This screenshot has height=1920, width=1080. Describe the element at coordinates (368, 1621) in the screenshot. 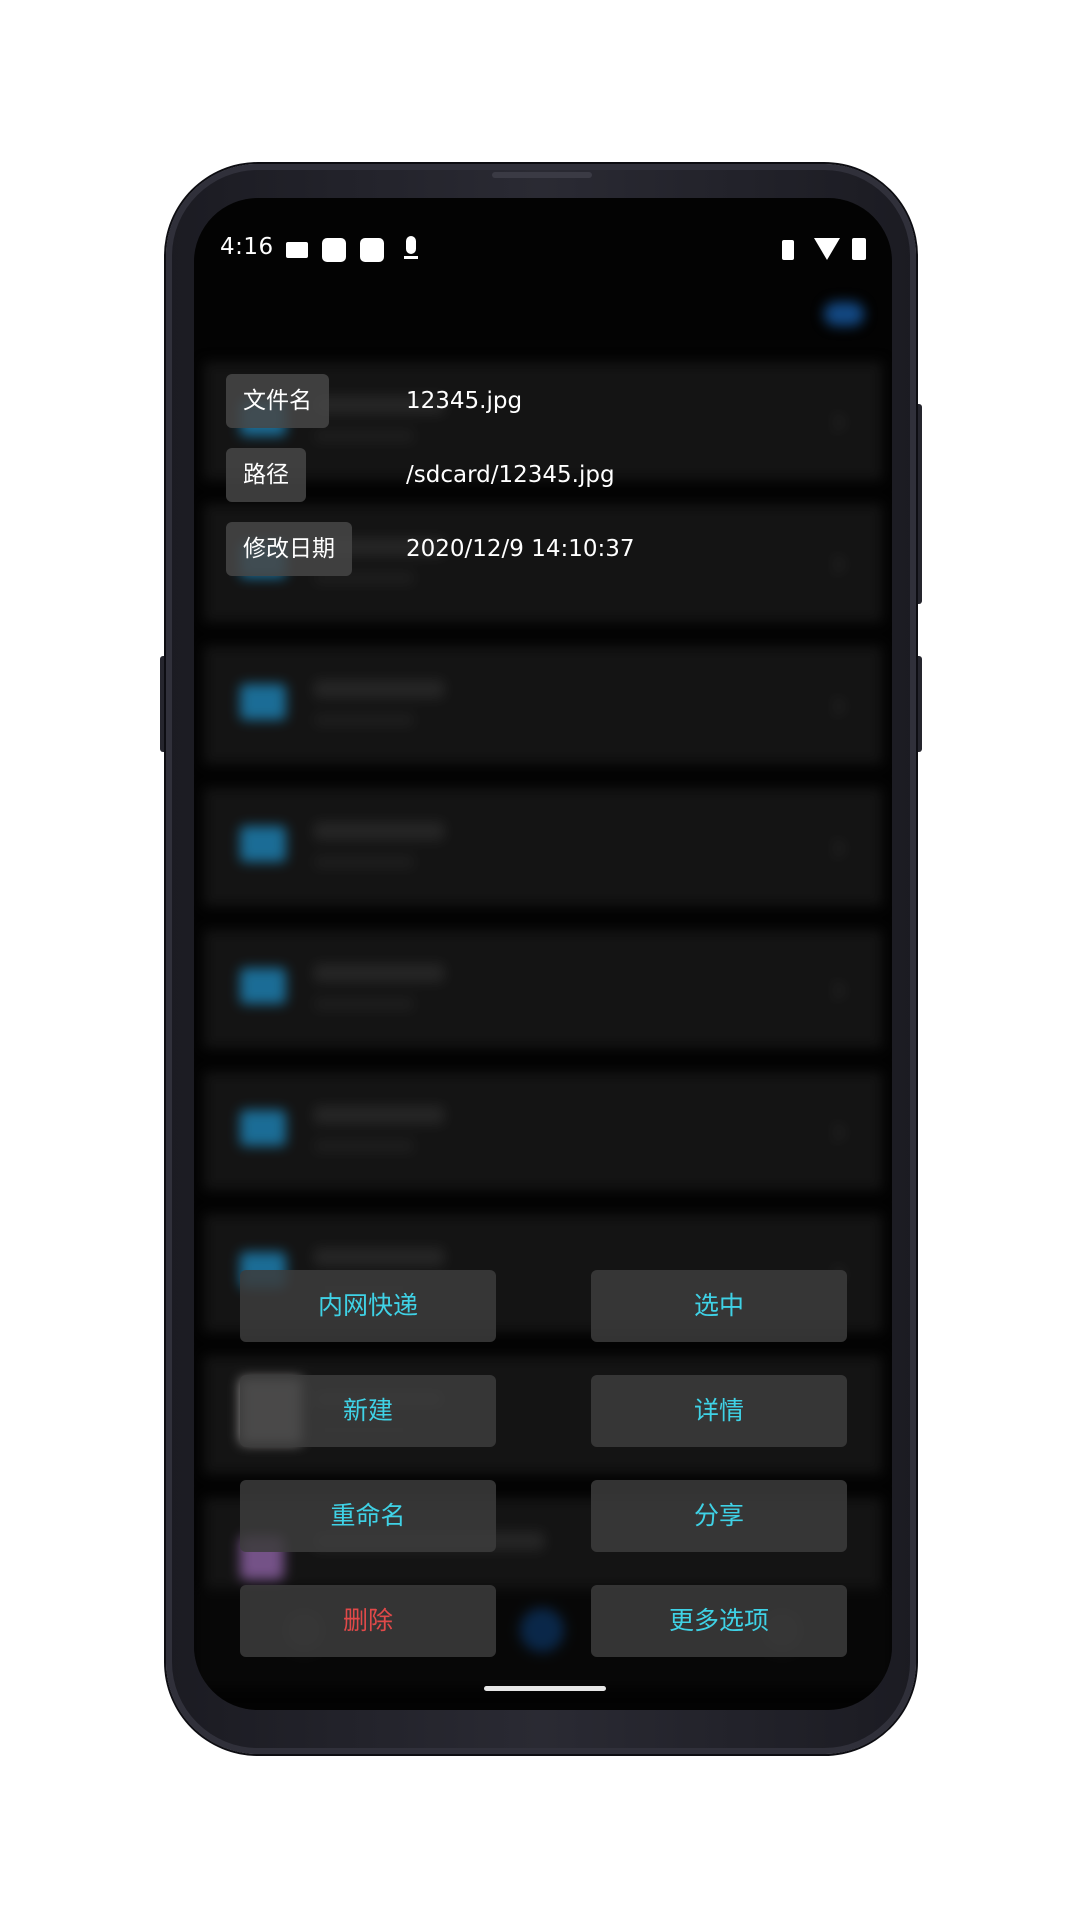

I see `delete-button: 删除` at that location.